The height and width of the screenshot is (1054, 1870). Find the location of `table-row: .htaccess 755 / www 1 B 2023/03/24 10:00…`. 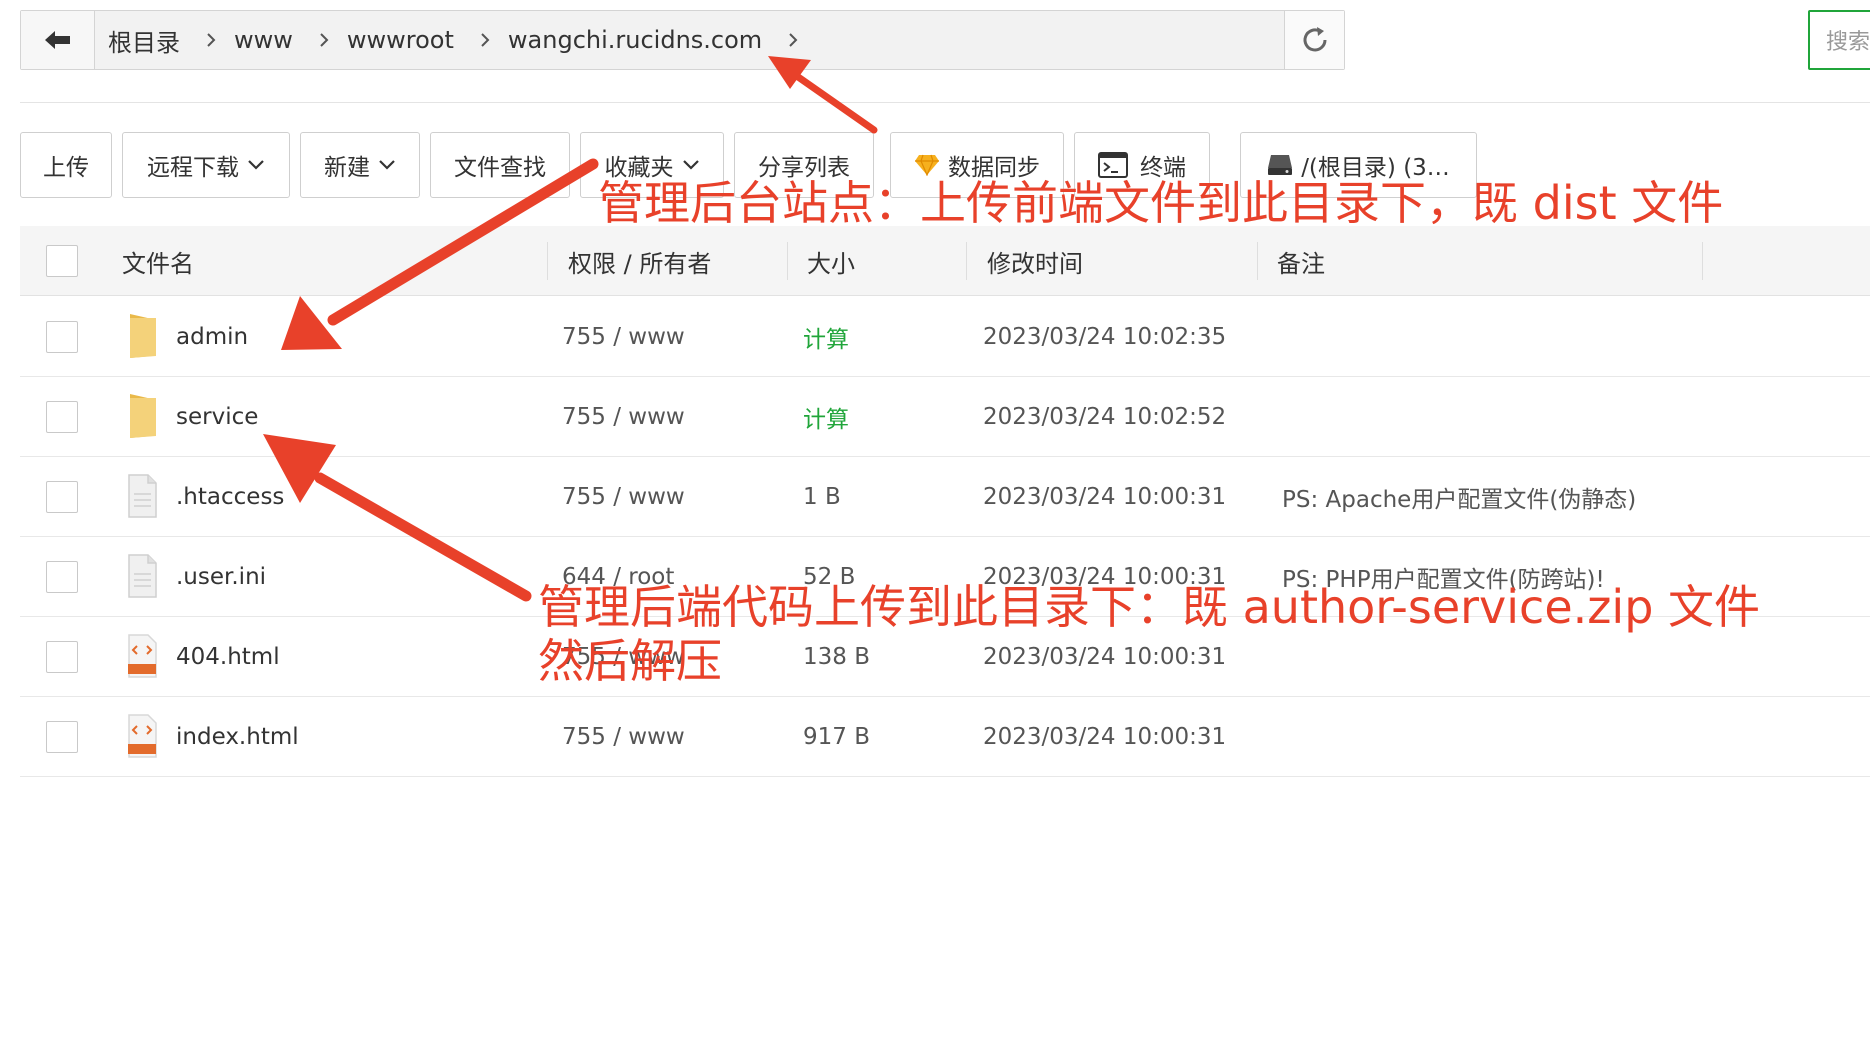

table-row: .htaccess 755 / www 1 B 2023/03/24 10:00… is located at coordinates (945, 497).